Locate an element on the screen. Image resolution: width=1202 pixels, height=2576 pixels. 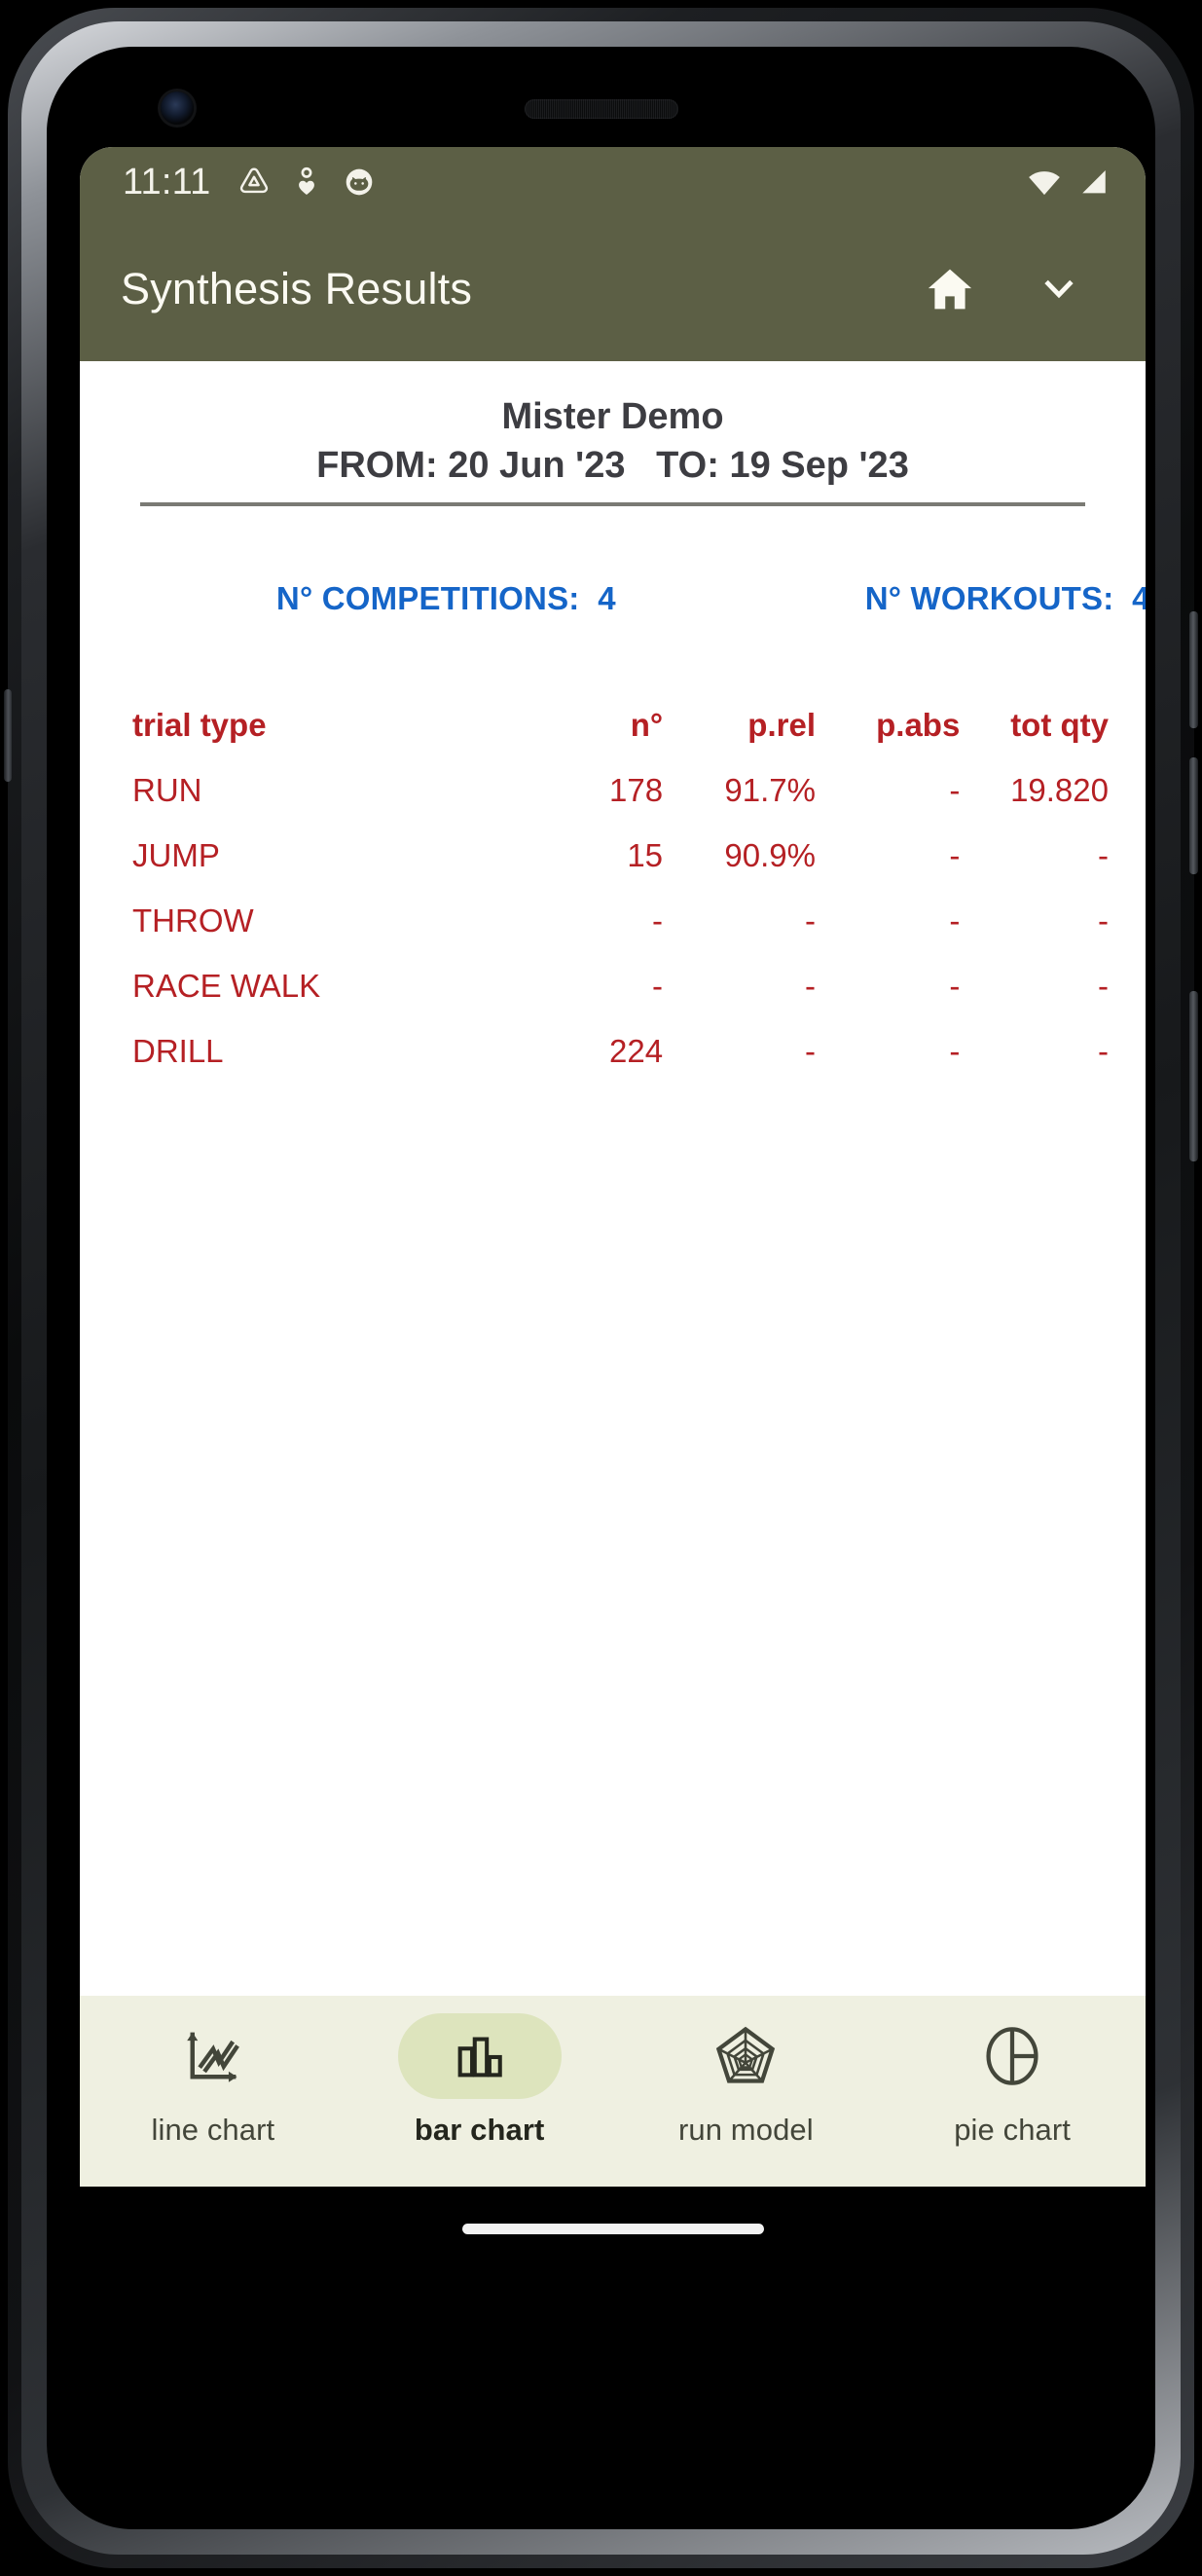
status-bar-clock: 11:11 is located at coordinates (167, 181).